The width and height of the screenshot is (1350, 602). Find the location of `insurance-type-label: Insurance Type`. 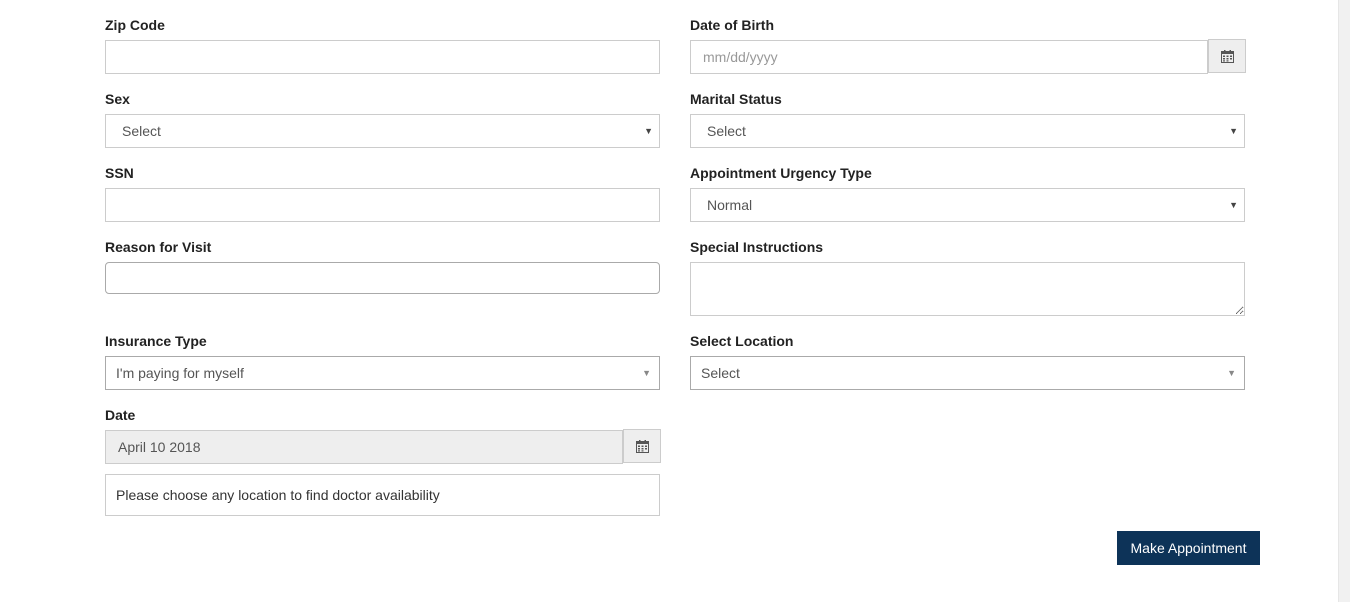

insurance-type-label: Insurance Type is located at coordinates (156, 341).